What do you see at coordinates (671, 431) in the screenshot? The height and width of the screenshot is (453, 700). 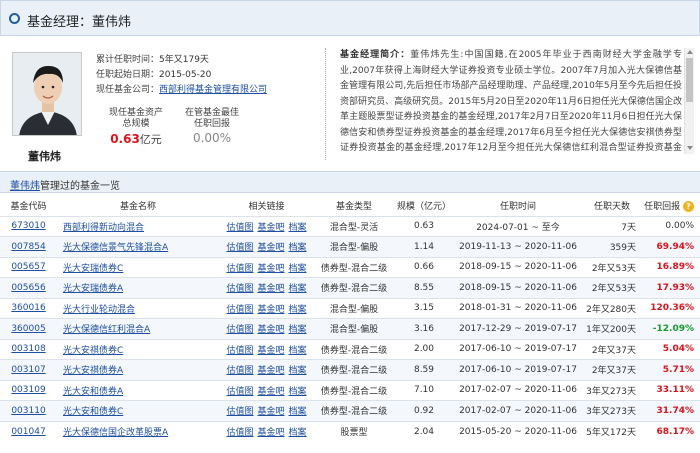 I see `tenure-return: 68.17%` at bounding box center [671, 431].